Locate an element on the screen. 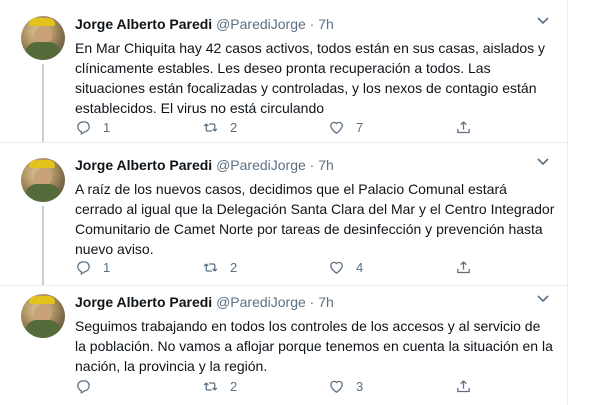 The height and width of the screenshot is (405, 590). reply-button is located at coordinates (89, 386).